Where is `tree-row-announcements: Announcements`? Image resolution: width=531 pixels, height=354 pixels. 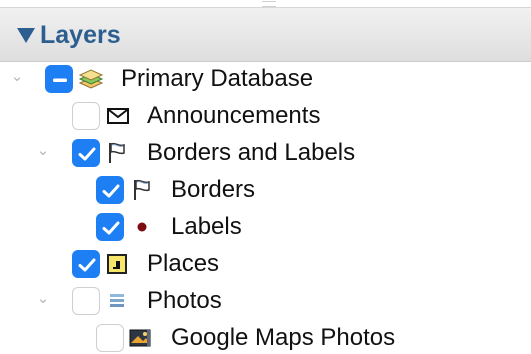 tree-row-announcements: Announcements is located at coordinates (265, 116).